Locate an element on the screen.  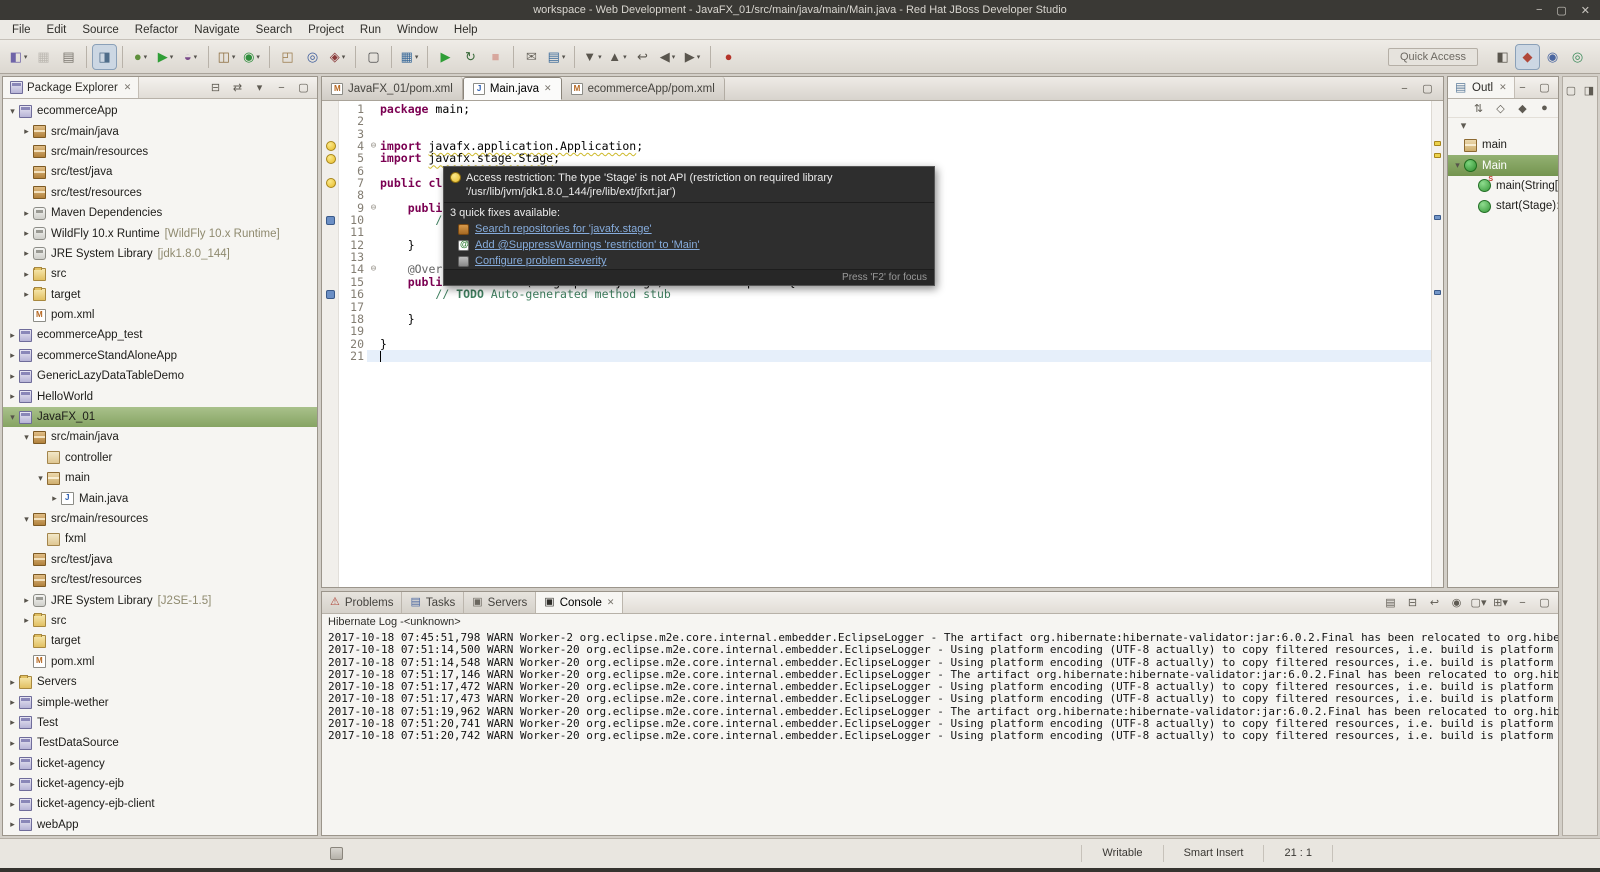
menu-refactor: Refactor is located at coordinates (156, 30).